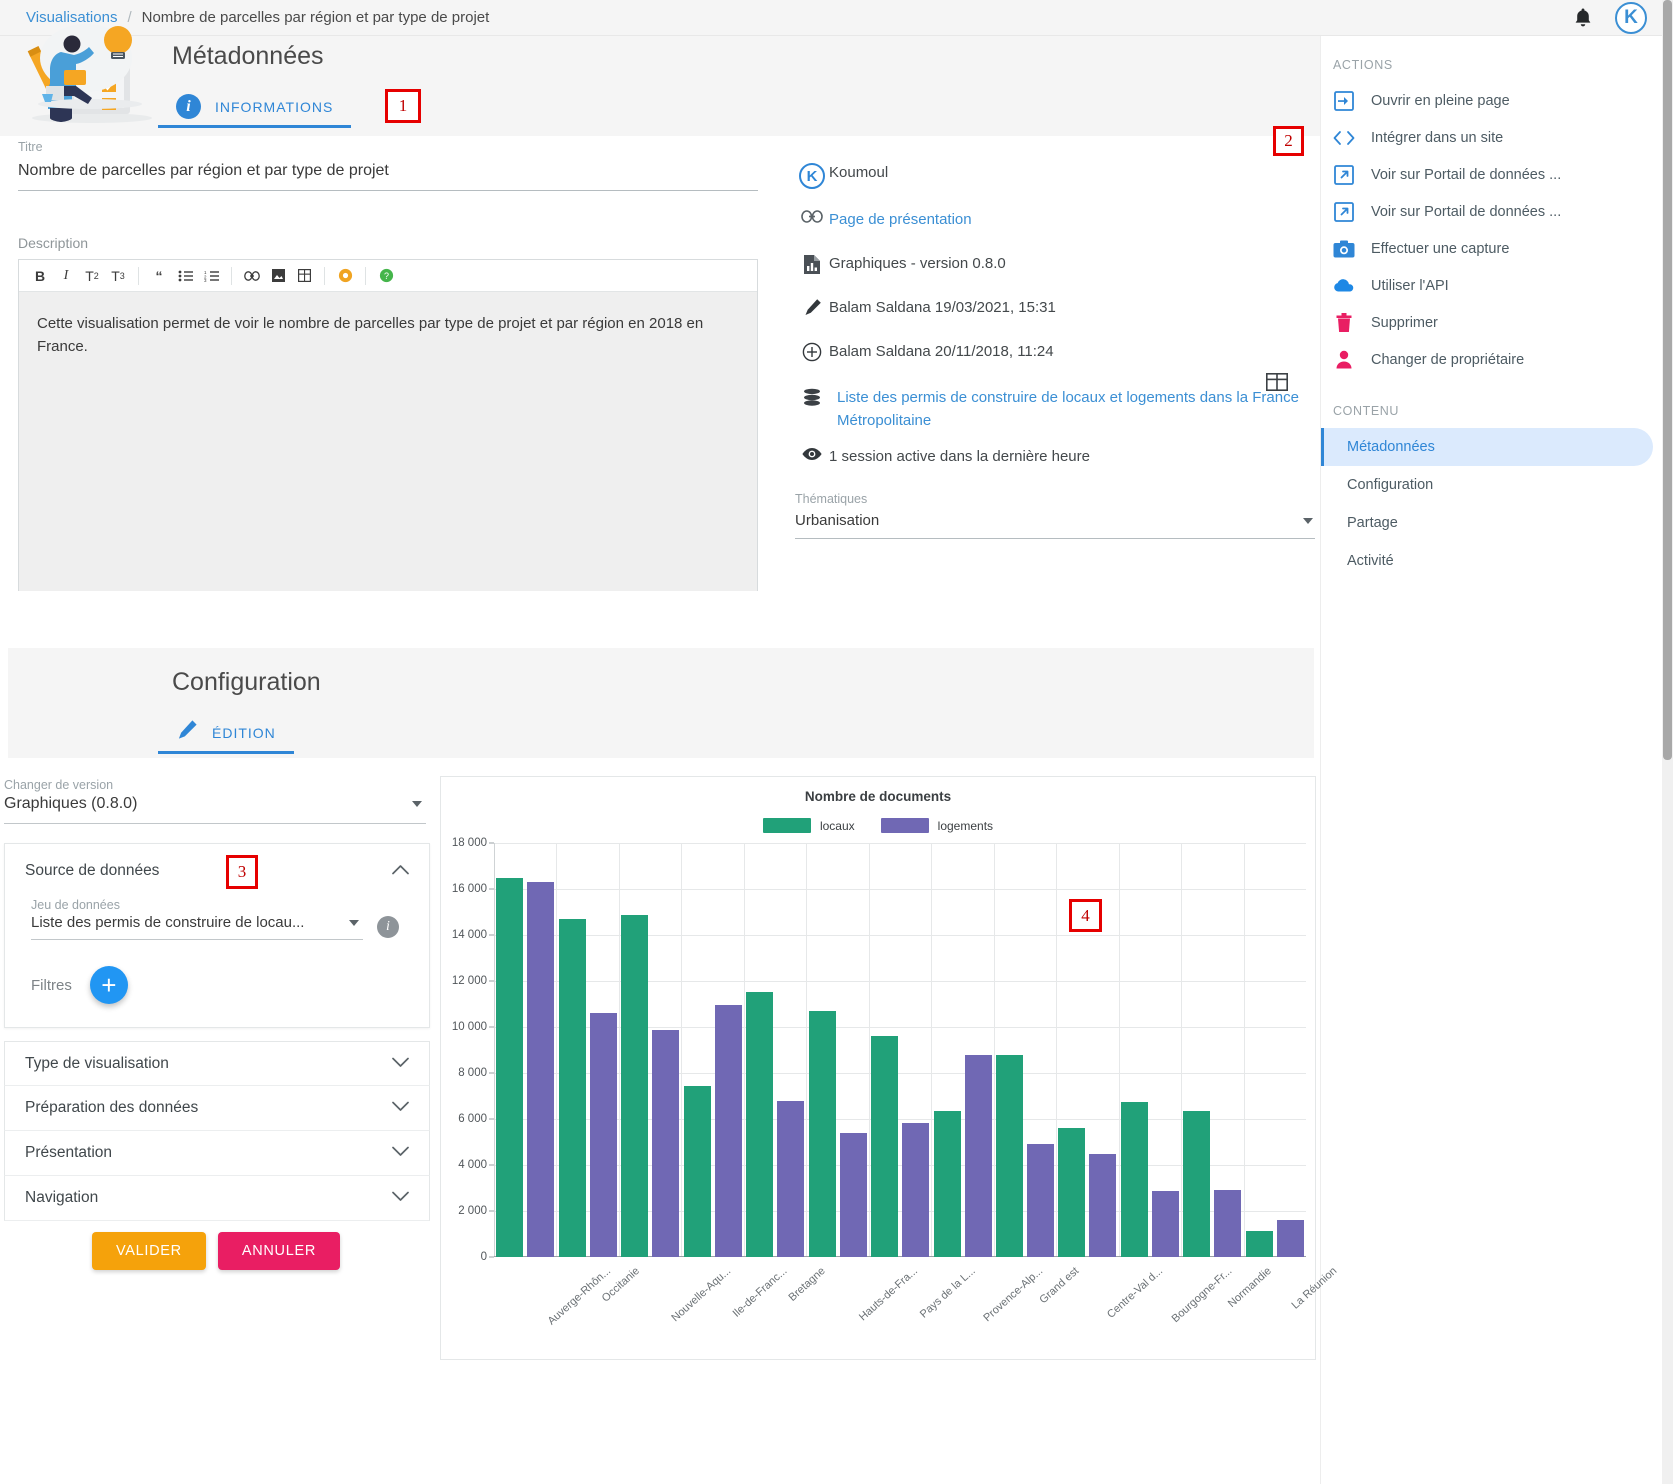 This screenshot has height=1484, width=1673. Describe the element at coordinates (400, 1108) in the screenshot. I see `chevron-down-icon` at that location.